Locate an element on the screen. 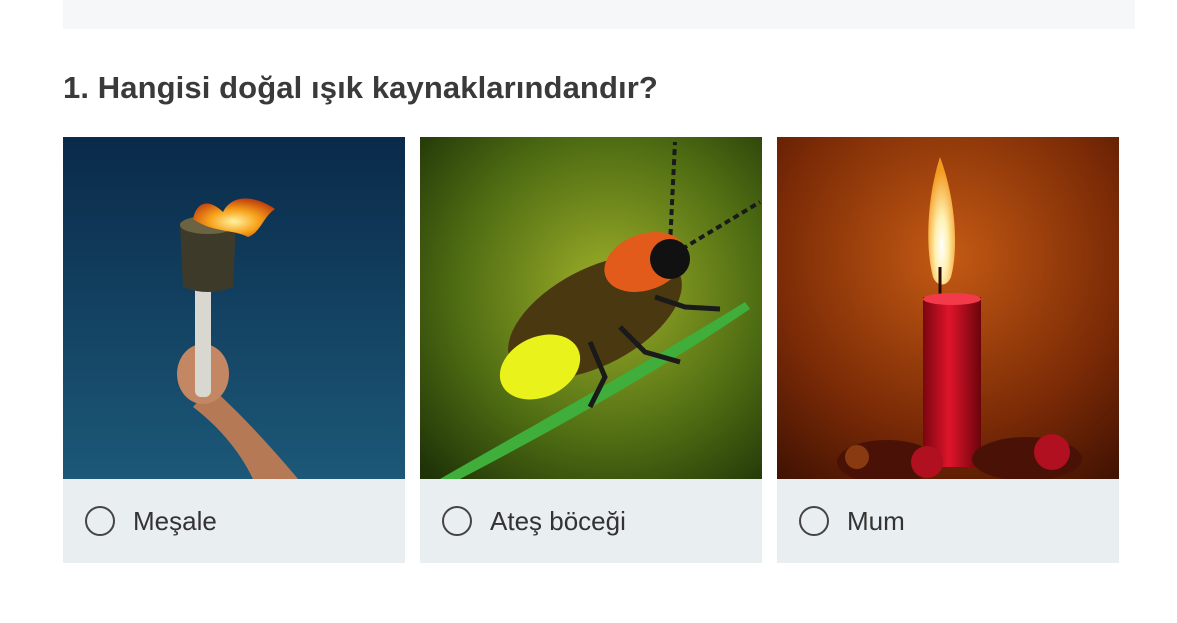 This screenshot has height=623, width=1177. option-label: Ateş böceği is located at coordinates (558, 520).